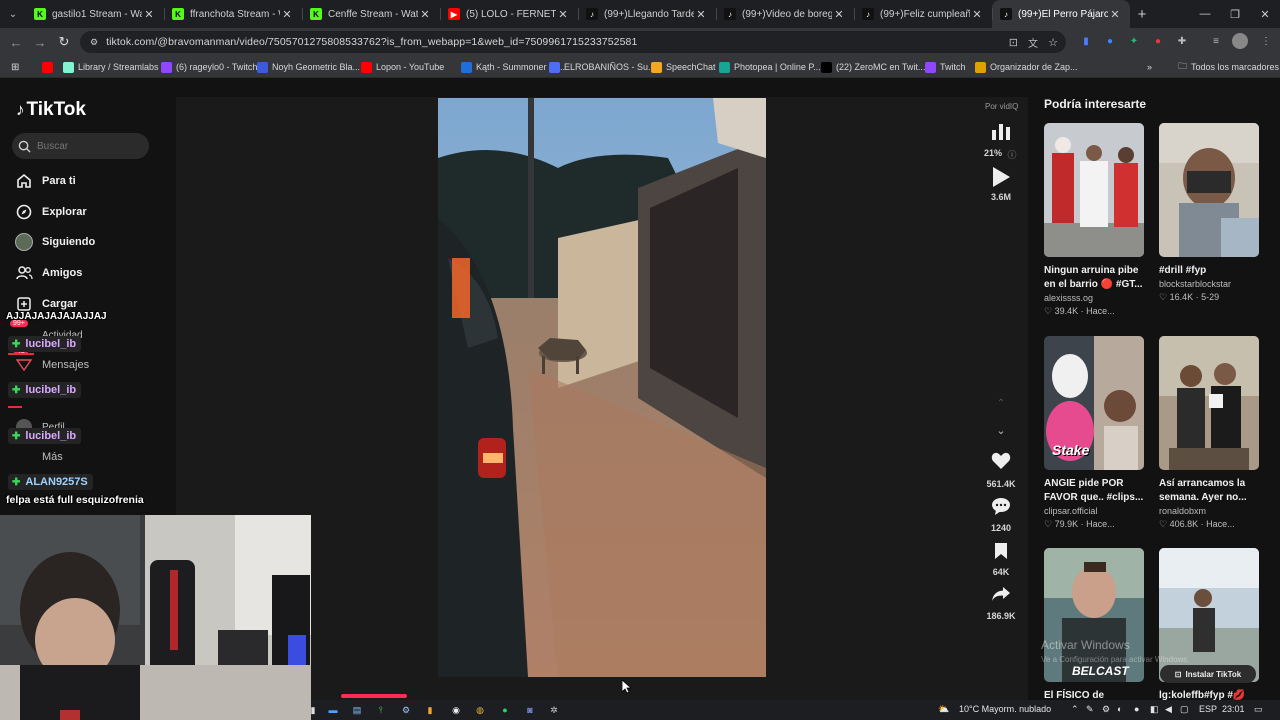 Image resolution: width=1280 pixels, height=720 pixels. What do you see at coordinates (45, 181) in the screenshot?
I see `nav-para-ti: Para ti` at bounding box center [45, 181].